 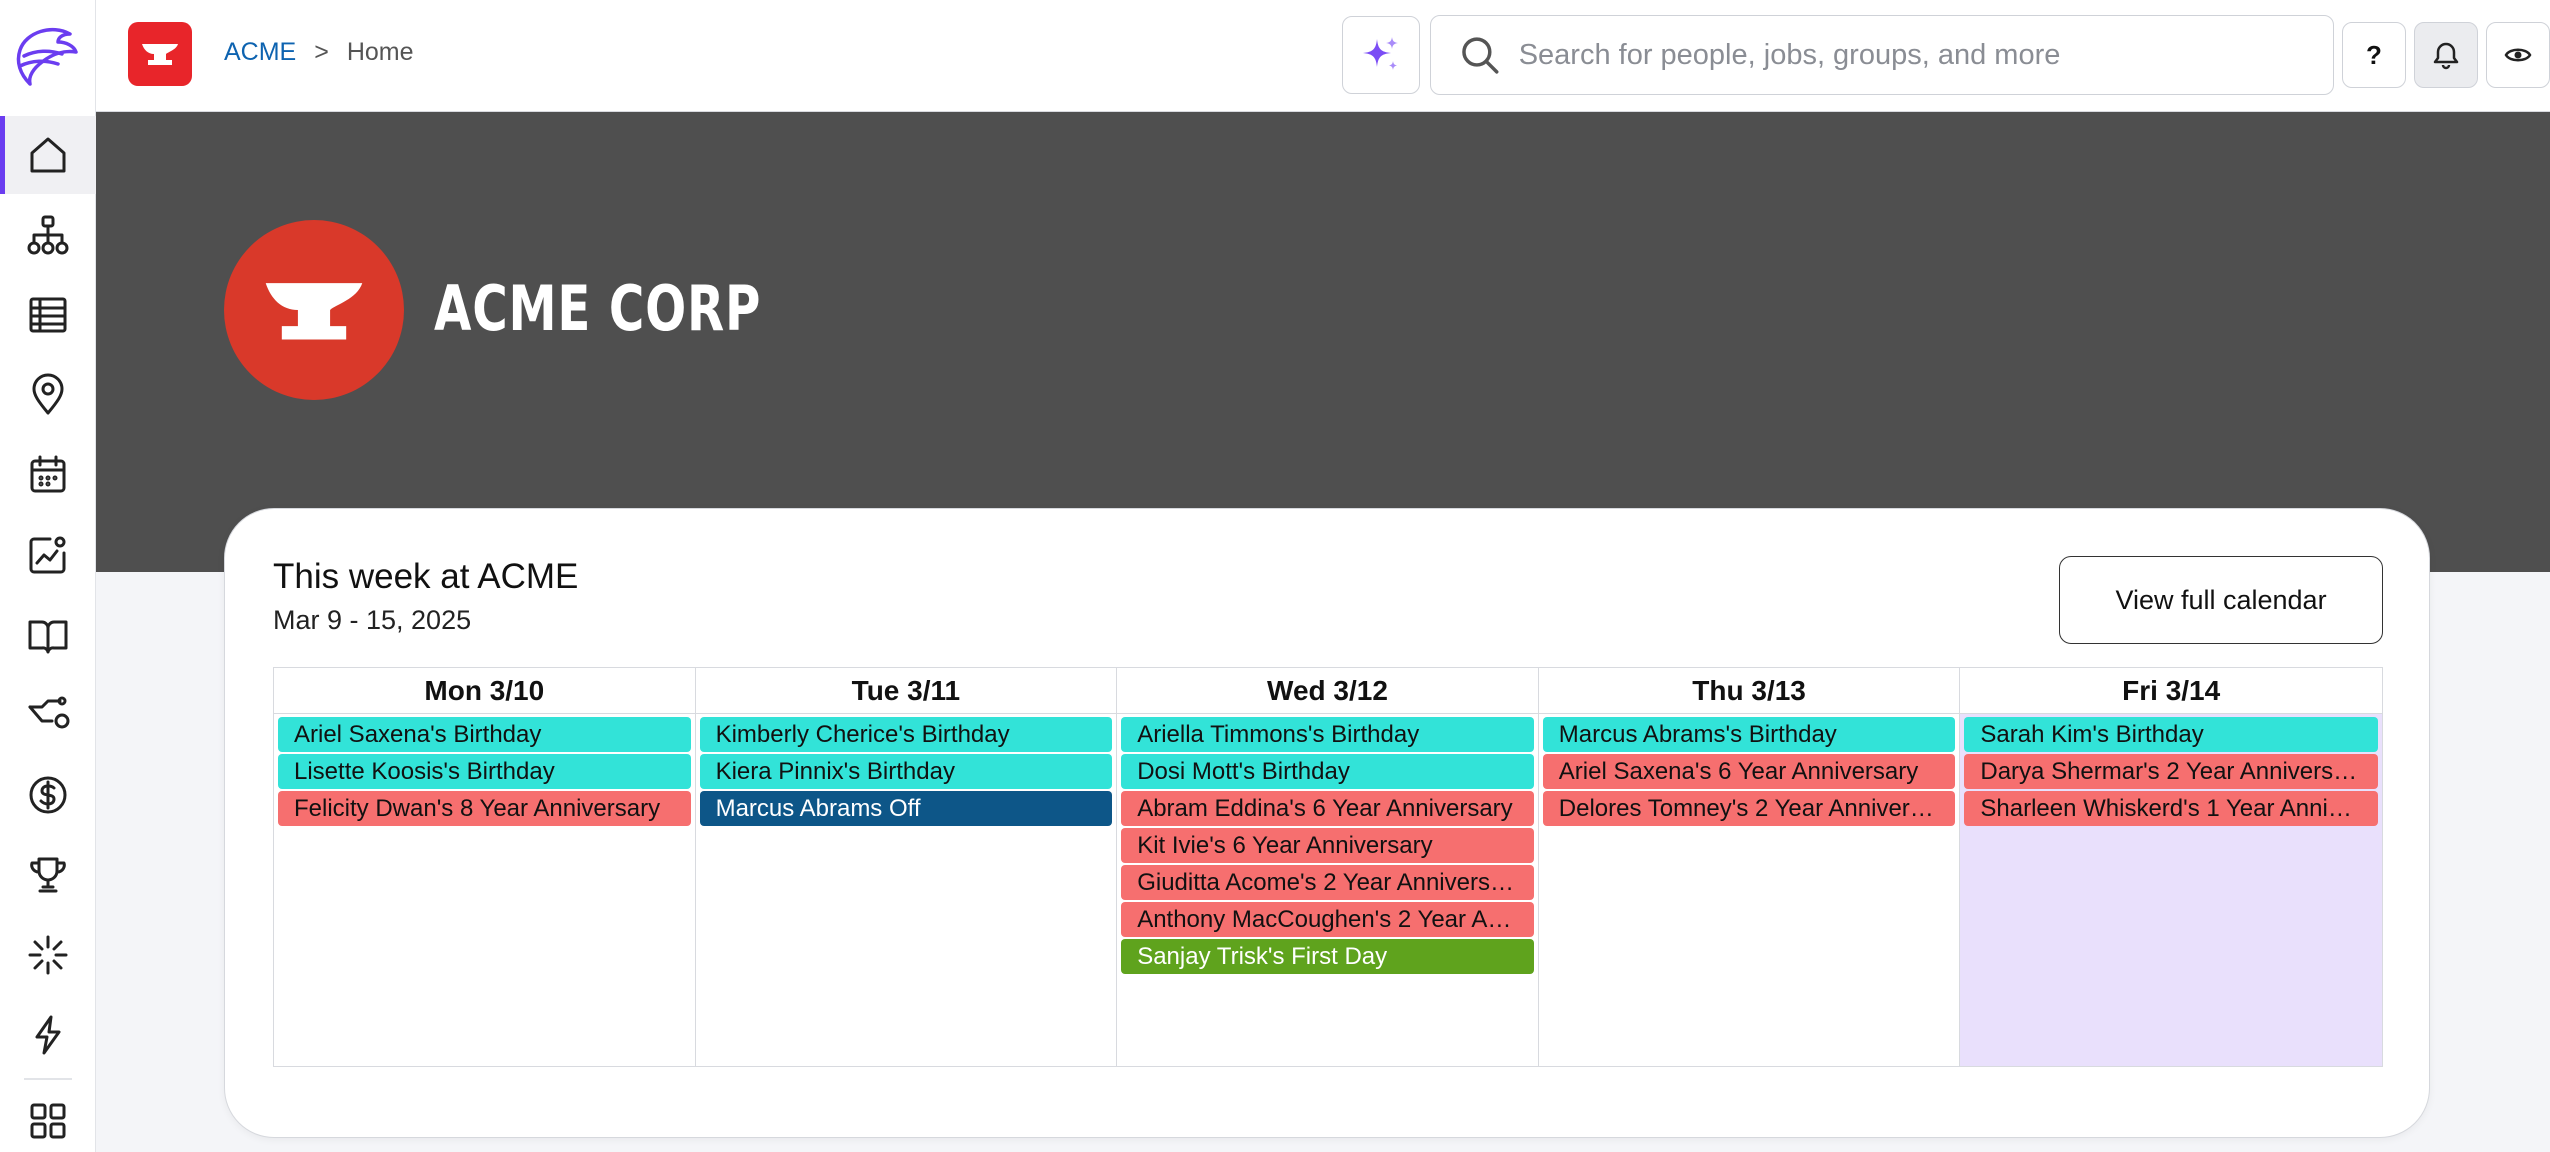 I want to click on trophy-icon, so click(x=48, y=875).